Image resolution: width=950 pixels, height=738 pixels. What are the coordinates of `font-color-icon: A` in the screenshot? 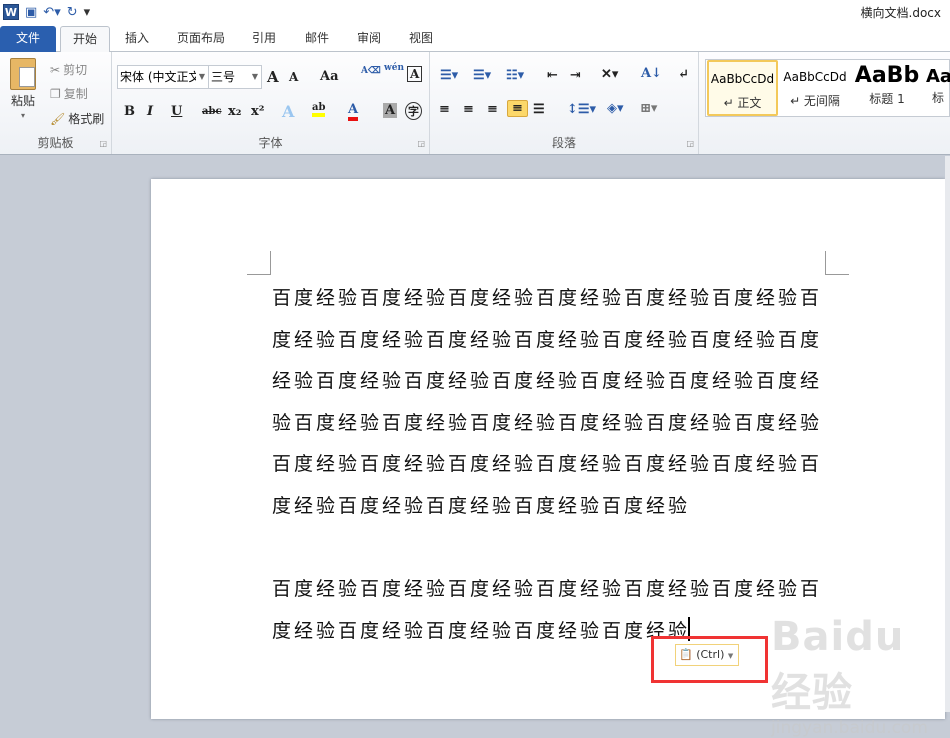 It's located at (353, 111).